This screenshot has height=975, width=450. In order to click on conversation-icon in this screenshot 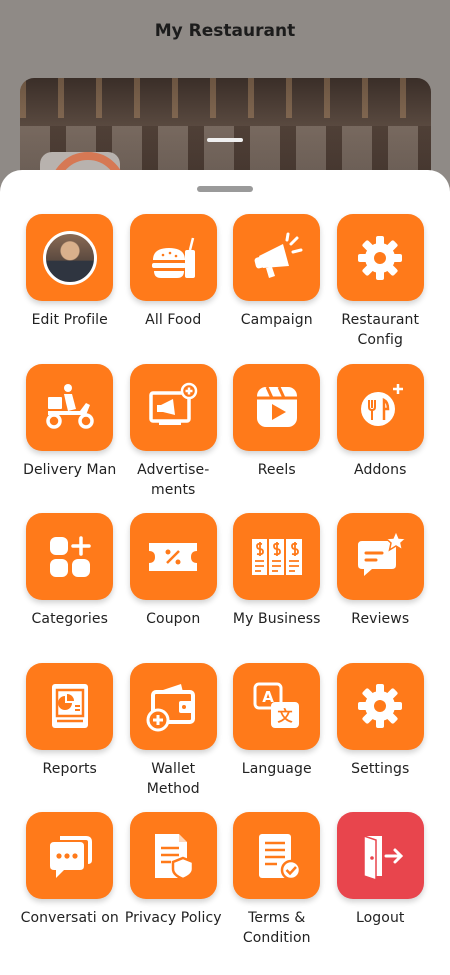, I will do `click(70, 856)`.